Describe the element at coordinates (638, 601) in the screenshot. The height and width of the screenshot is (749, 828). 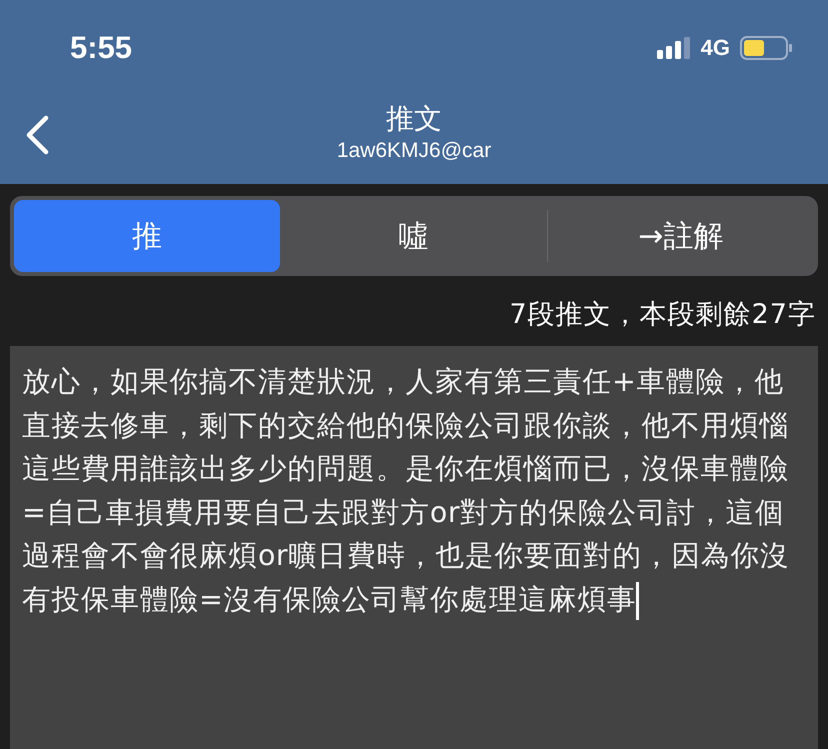
I see `text-cursor` at that location.